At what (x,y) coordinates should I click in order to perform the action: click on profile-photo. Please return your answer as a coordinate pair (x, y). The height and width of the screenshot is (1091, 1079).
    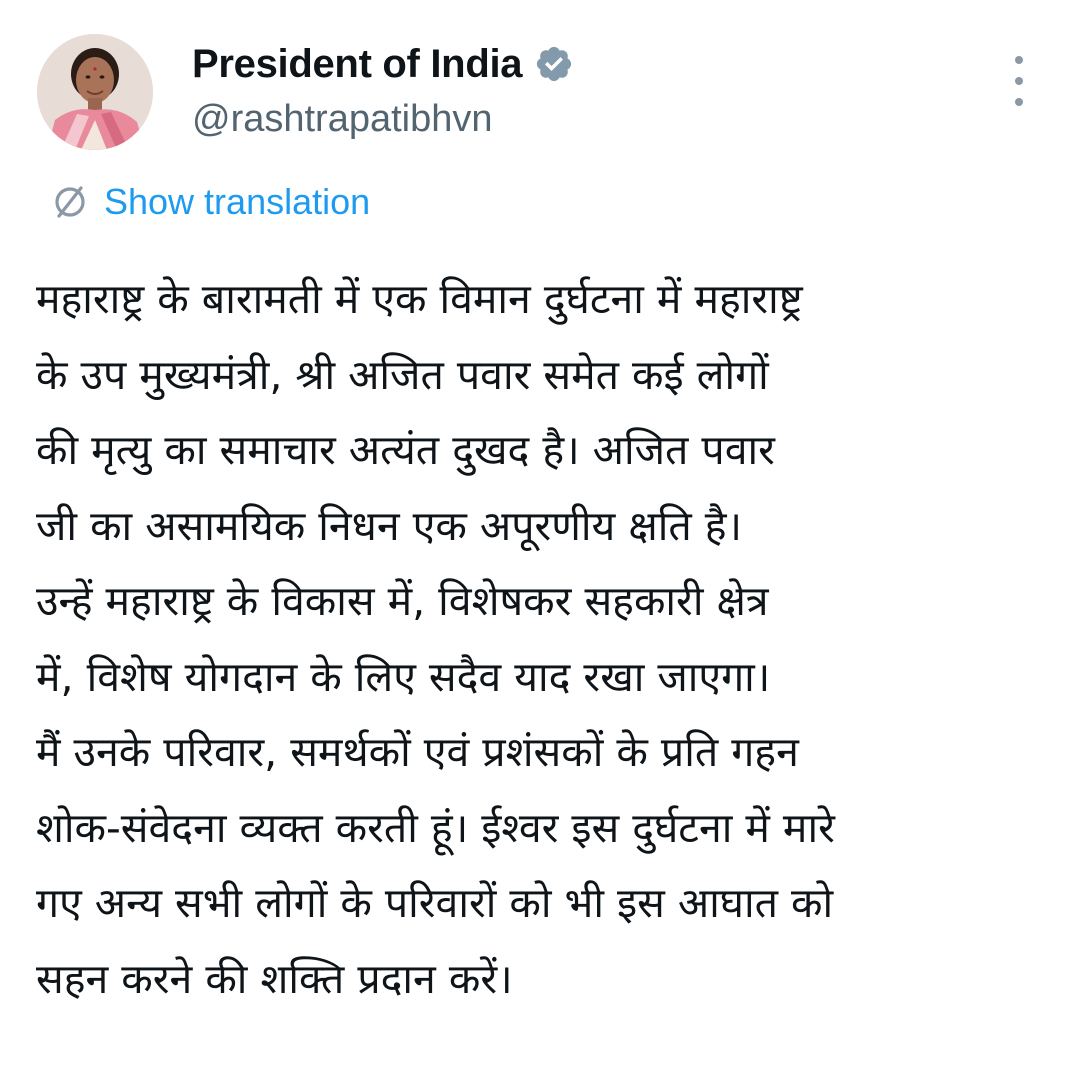
    Looking at the image, I should click on (95, 92).